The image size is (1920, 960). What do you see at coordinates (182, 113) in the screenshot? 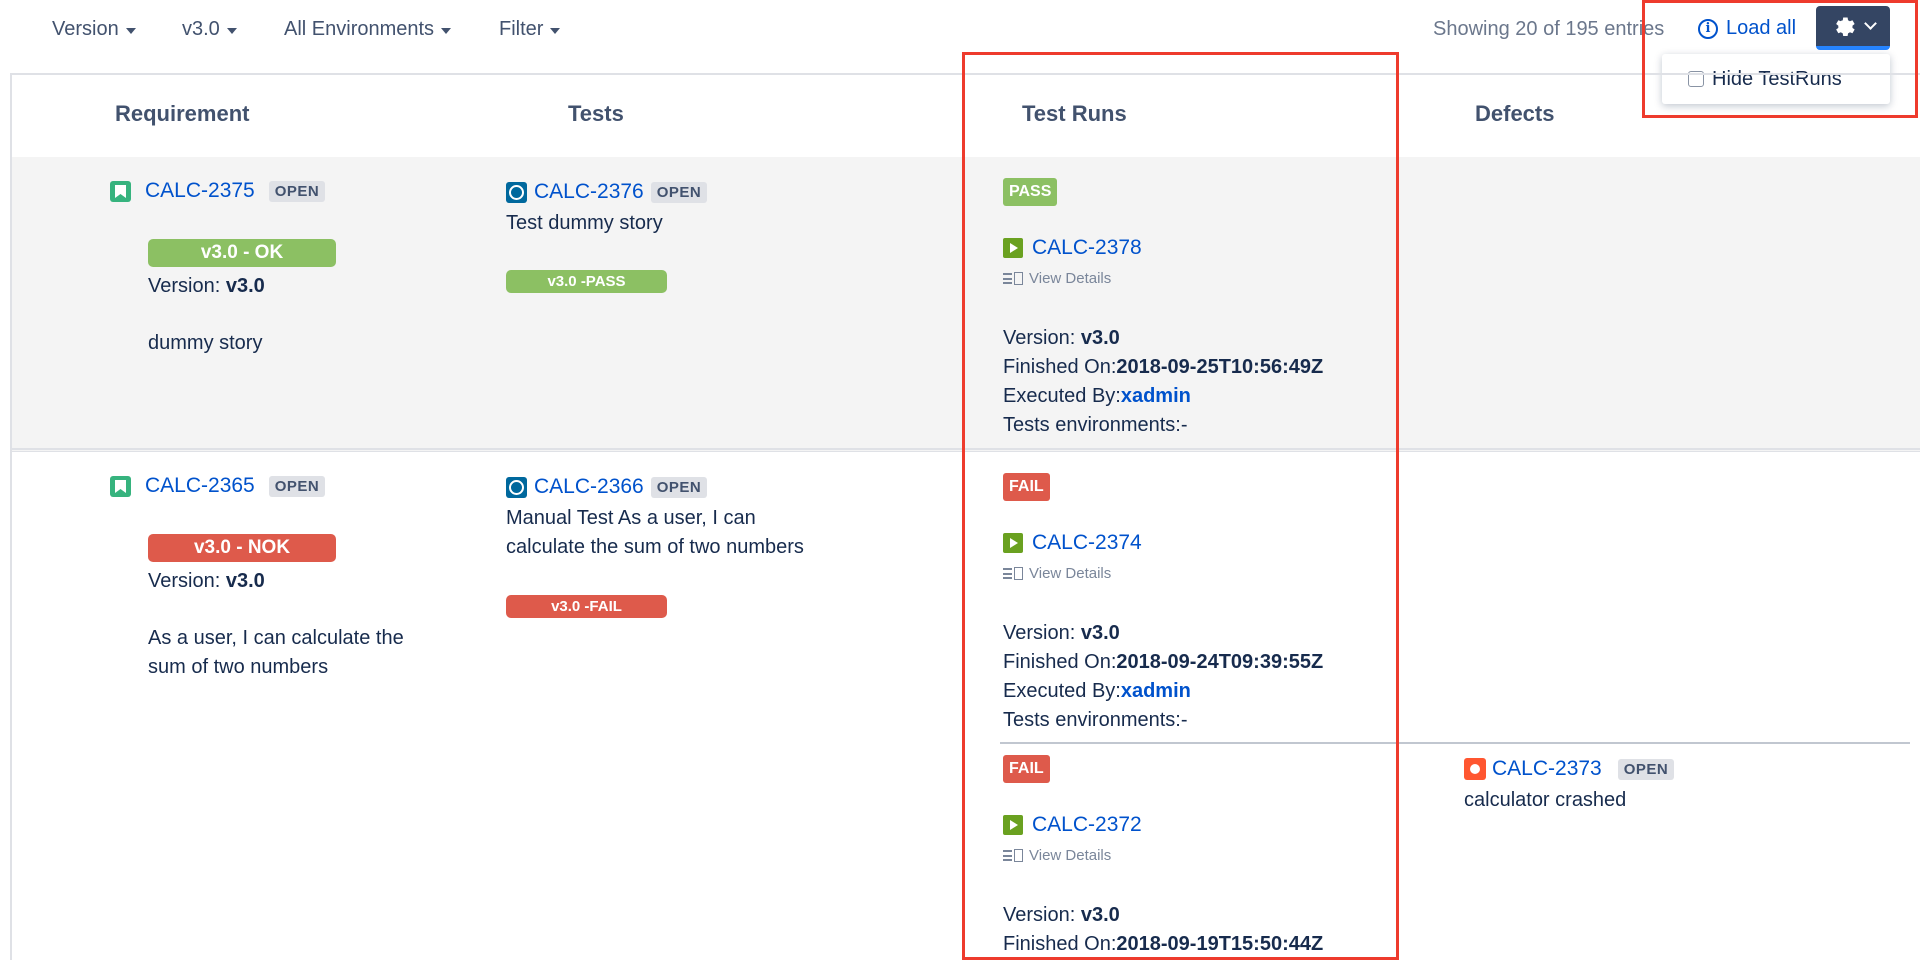
I see `column-header-requirement: Requirement` at bounding box center [182, 113].